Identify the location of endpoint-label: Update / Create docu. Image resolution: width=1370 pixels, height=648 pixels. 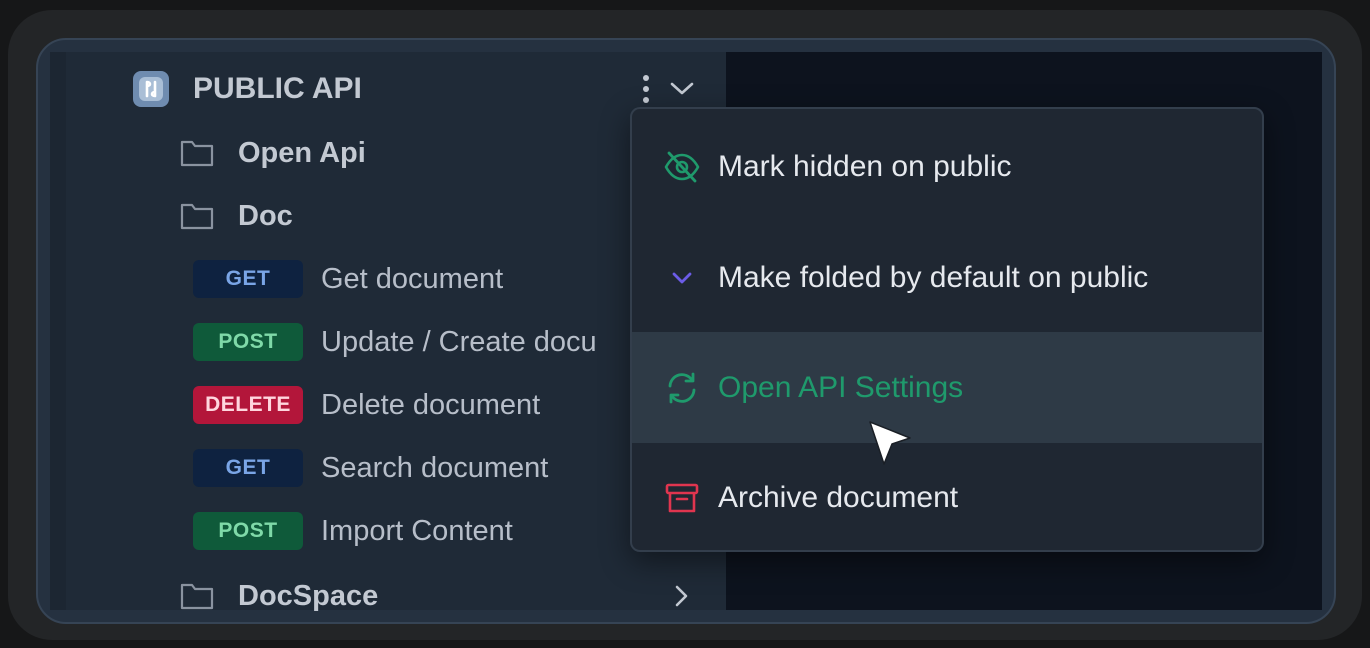
(459, 341).